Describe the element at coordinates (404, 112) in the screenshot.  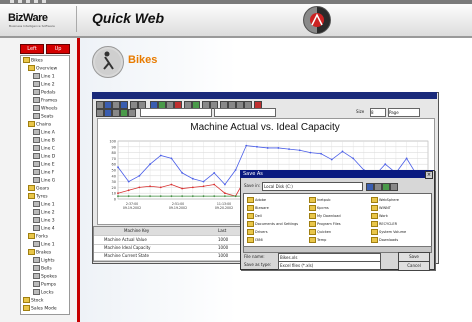
I see `zoom-combo: Page` at that location.